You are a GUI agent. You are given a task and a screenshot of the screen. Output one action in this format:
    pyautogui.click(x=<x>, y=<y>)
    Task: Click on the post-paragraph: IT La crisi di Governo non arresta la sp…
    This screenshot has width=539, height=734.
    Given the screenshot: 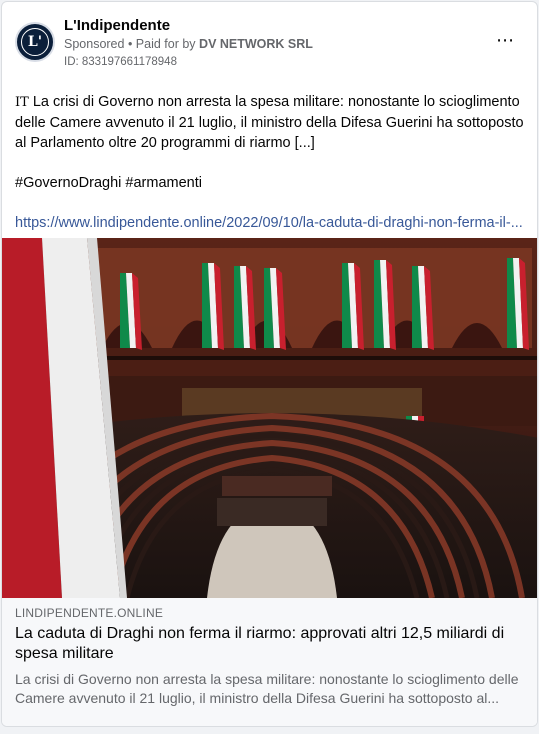 What is the action you would take?
    pyautogui.click(x=269, y=122)
    